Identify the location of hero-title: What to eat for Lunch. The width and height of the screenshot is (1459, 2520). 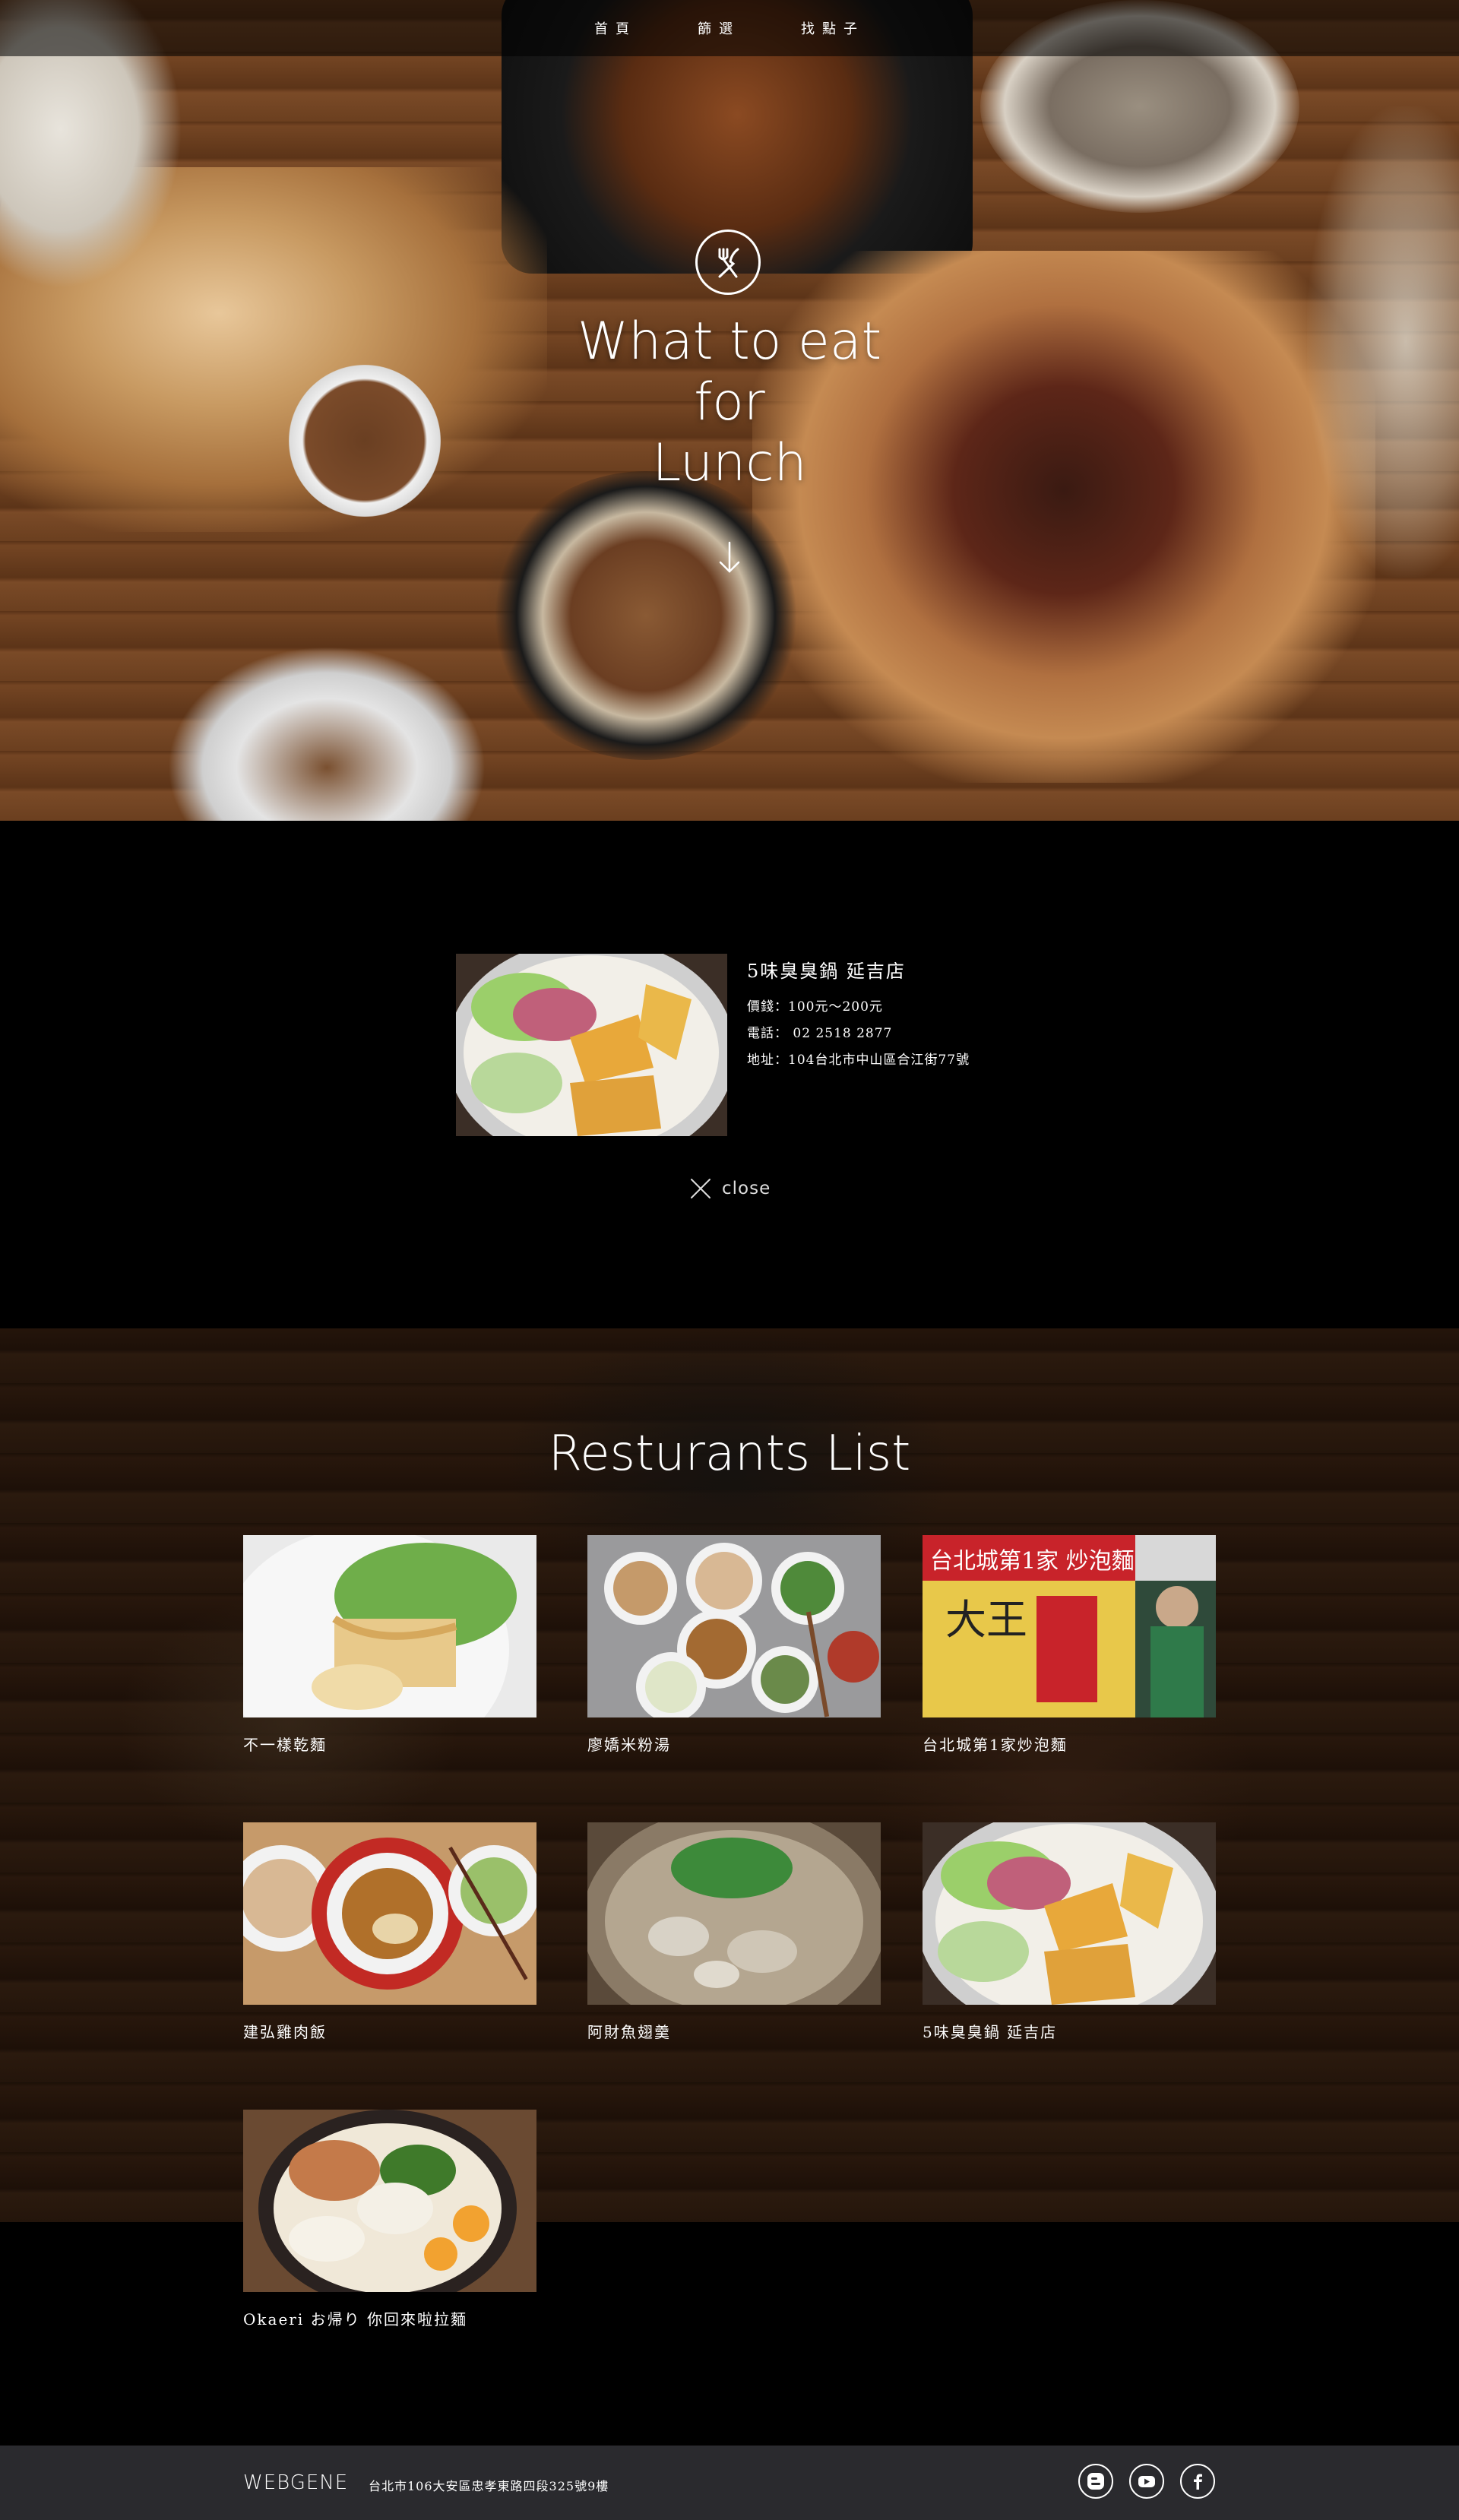
(729, 403).